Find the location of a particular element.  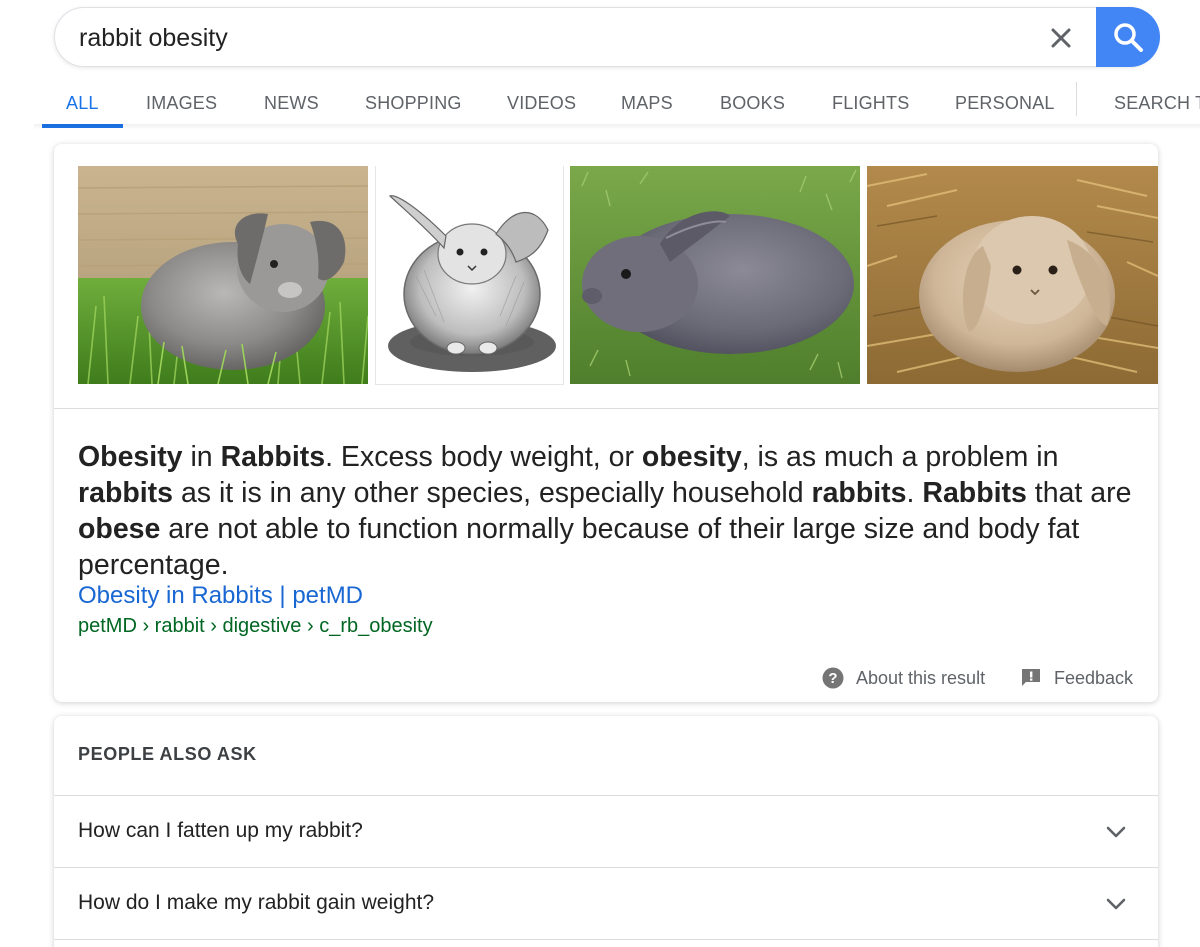

close-icon is located at coordinates (1061, 38).